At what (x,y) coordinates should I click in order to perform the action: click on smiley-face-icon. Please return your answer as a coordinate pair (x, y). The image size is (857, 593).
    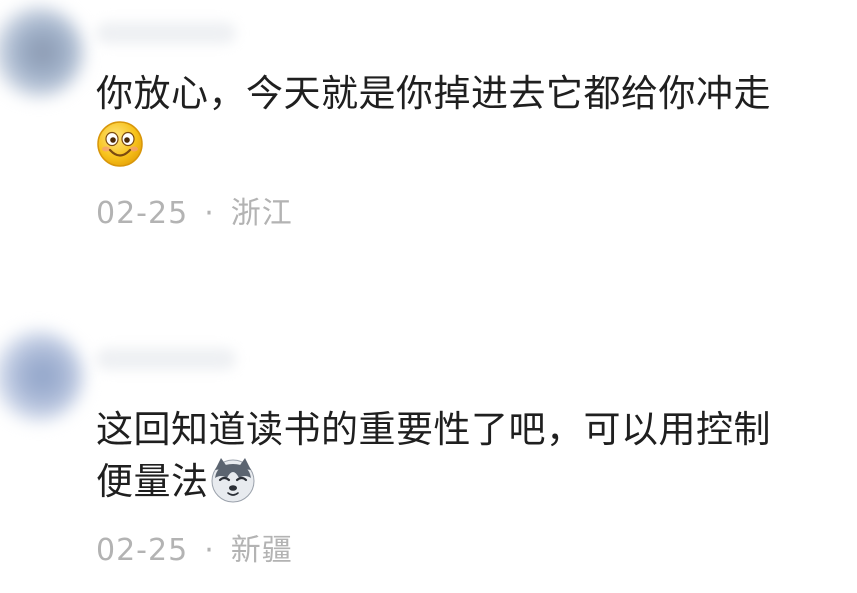
    Looking at the image, I should click on (120, 144).